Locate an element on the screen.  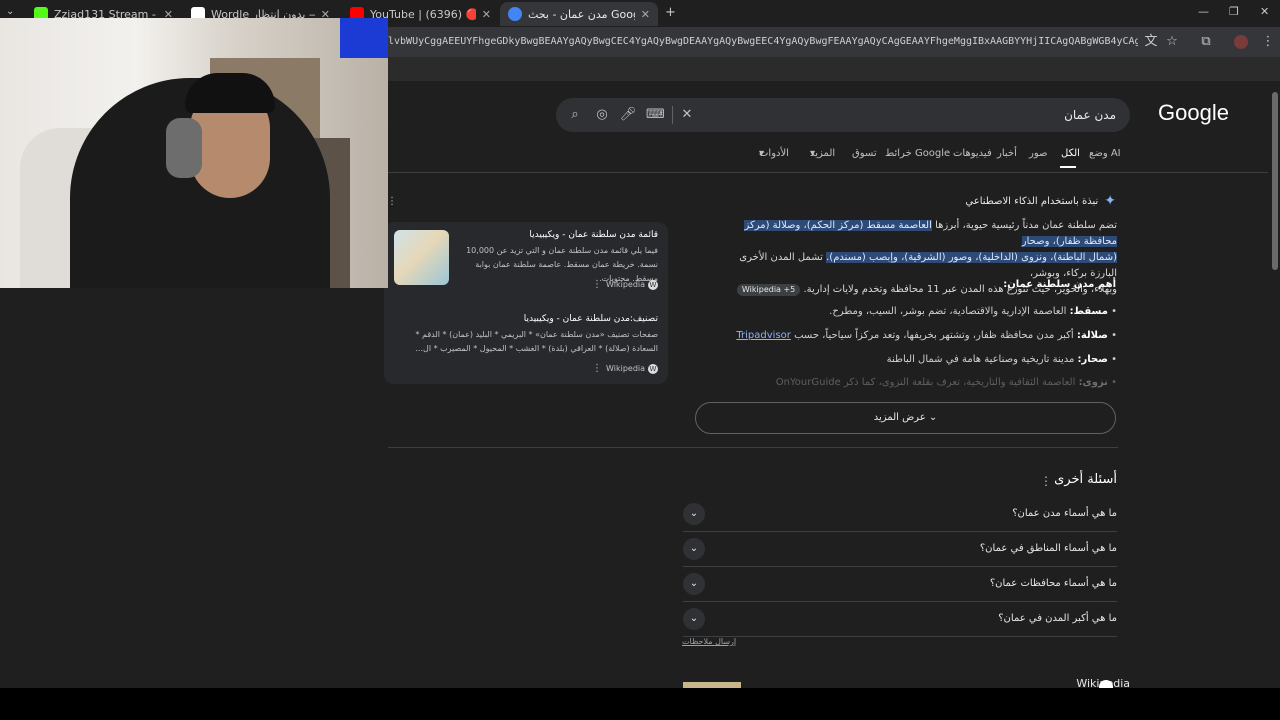
google-logo: Google is located at coordinates (1193, 113).